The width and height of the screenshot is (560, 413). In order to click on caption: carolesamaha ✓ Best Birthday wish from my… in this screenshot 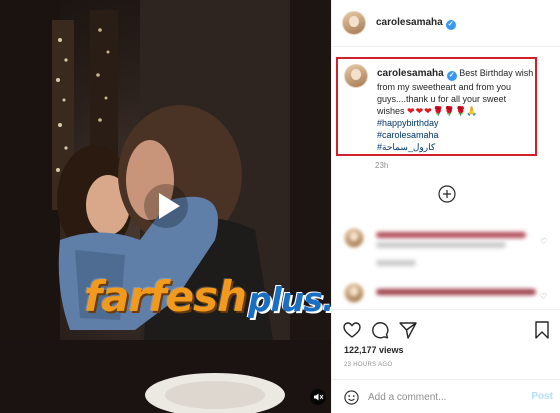, I will do `click(456, 110)`.